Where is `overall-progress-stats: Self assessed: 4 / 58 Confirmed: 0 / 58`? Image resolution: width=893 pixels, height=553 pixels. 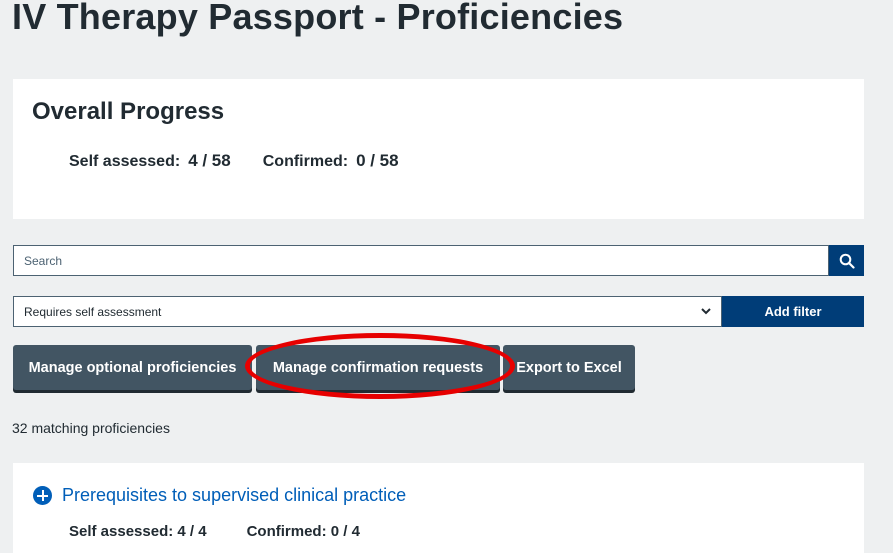
overall-progress-stats: Self assessed: 4 / 58 Confirmed: 0 / 58 is located at coordinates (250, 161).